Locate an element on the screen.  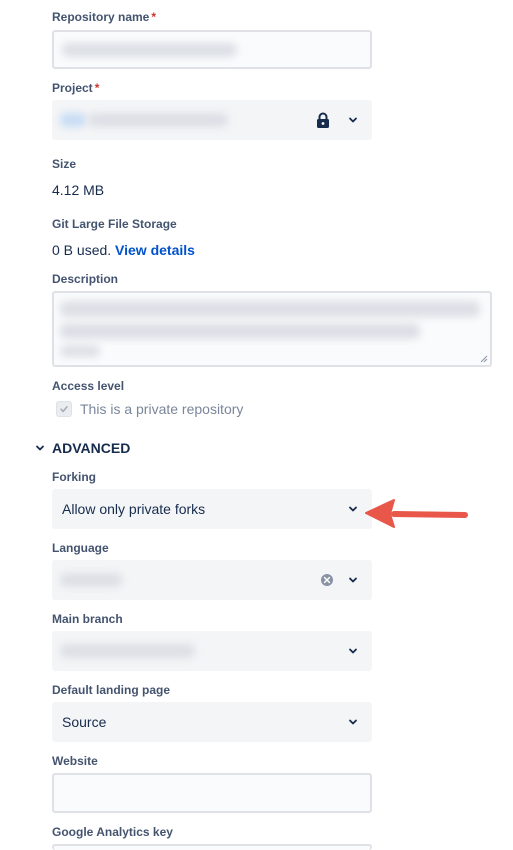
google-analytics-input is located at coordinates (212, 847).